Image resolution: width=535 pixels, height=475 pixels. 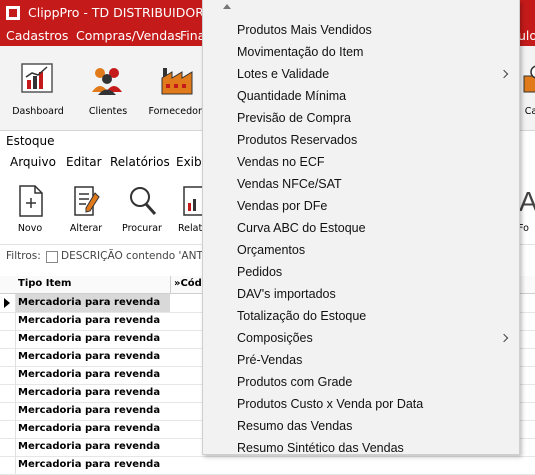 What do you see at coordinates (361, 185) in the screenshot?
I see `menu-item: Vendas NFCe/SAT` at bounding box center [361, 185].